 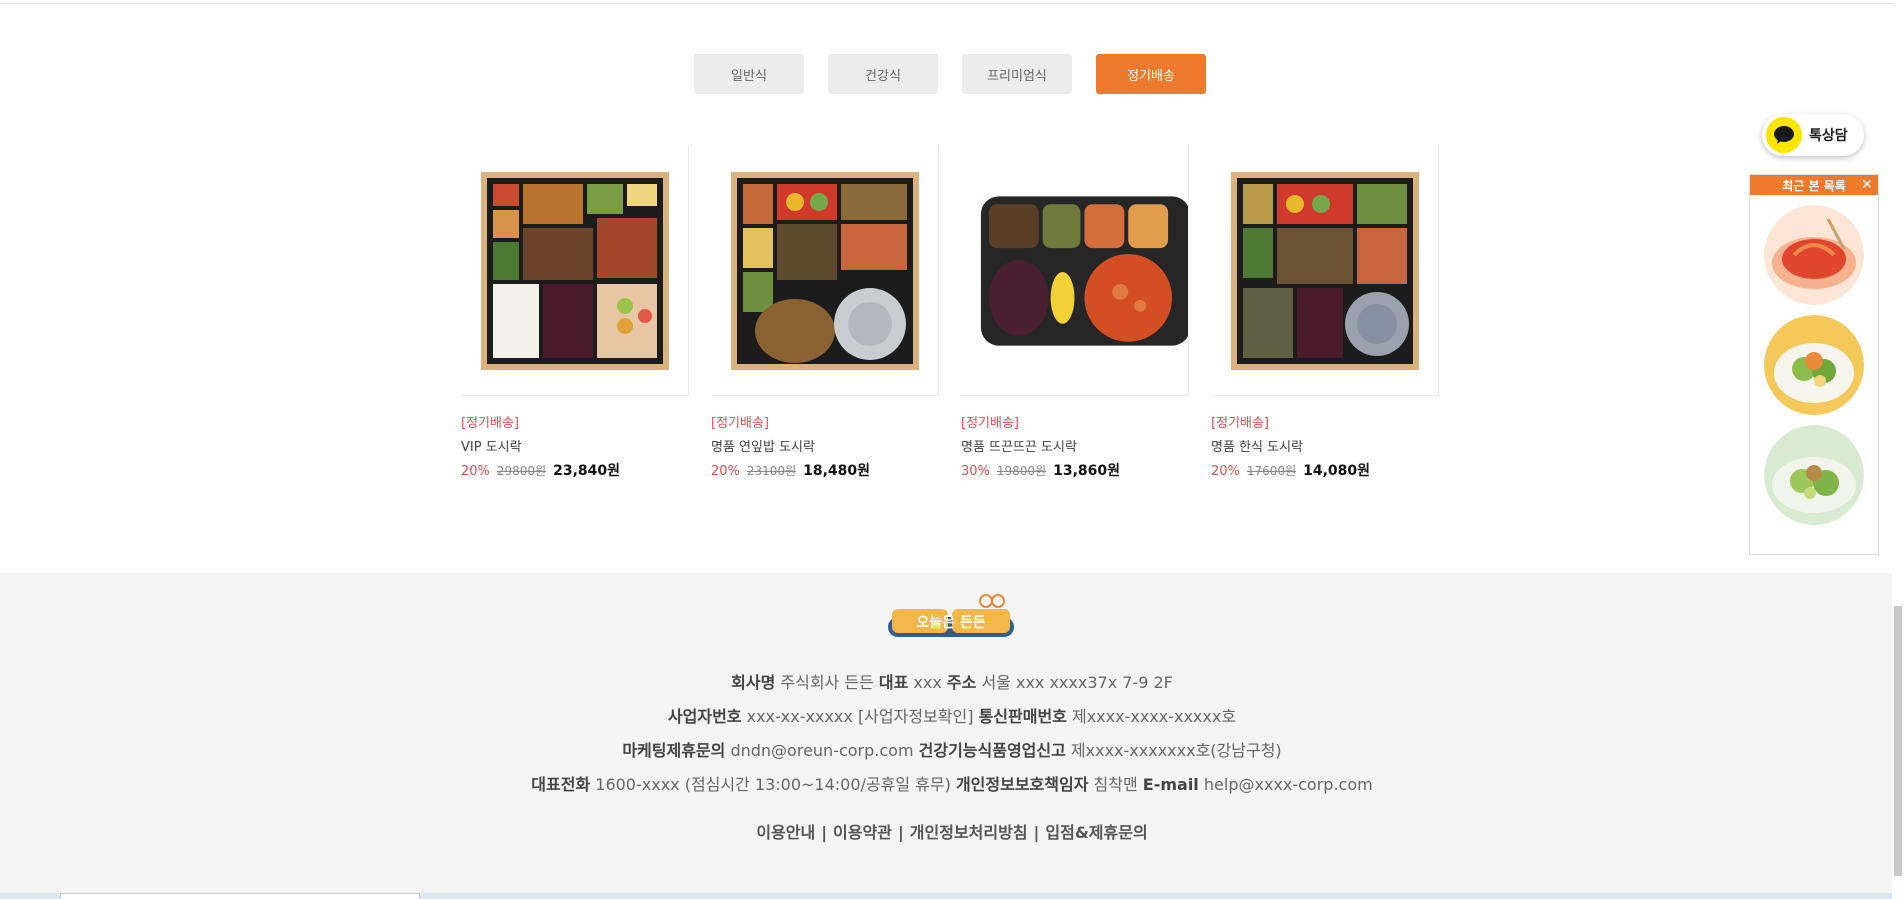 What do you see at coordinates (1337, 471) in the screenshot?
I see `sale-price: 14,080원` at bounding box center [1337, 471].